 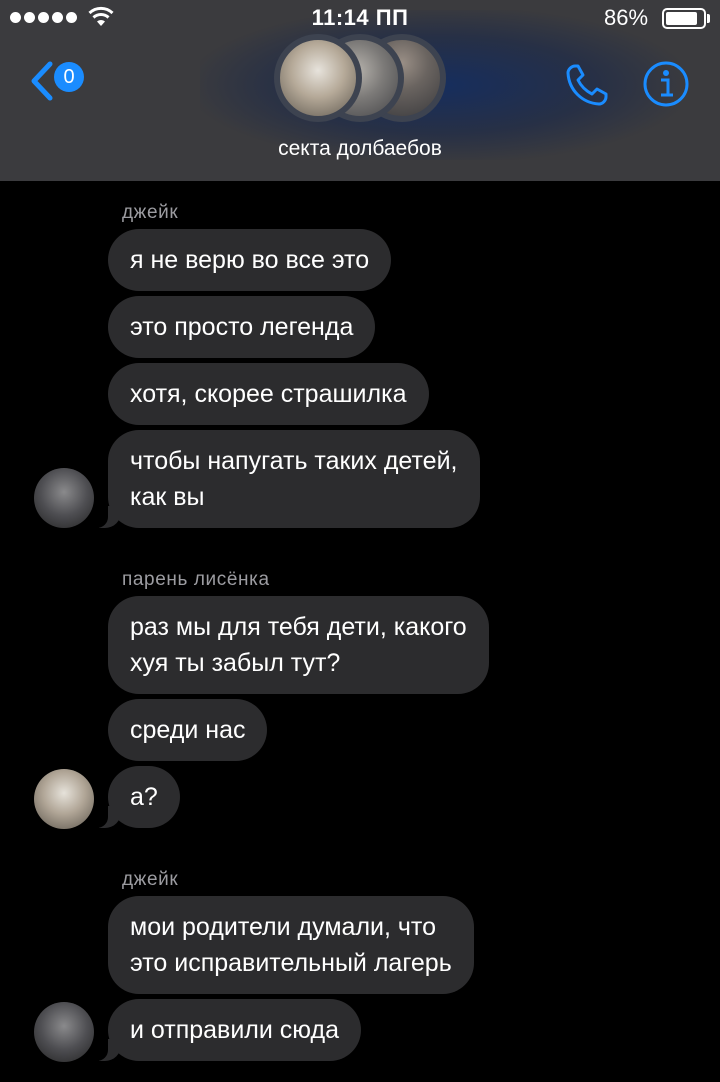 I want to click on message-bubble: я не верю во все это, so click(x=250, y=260).